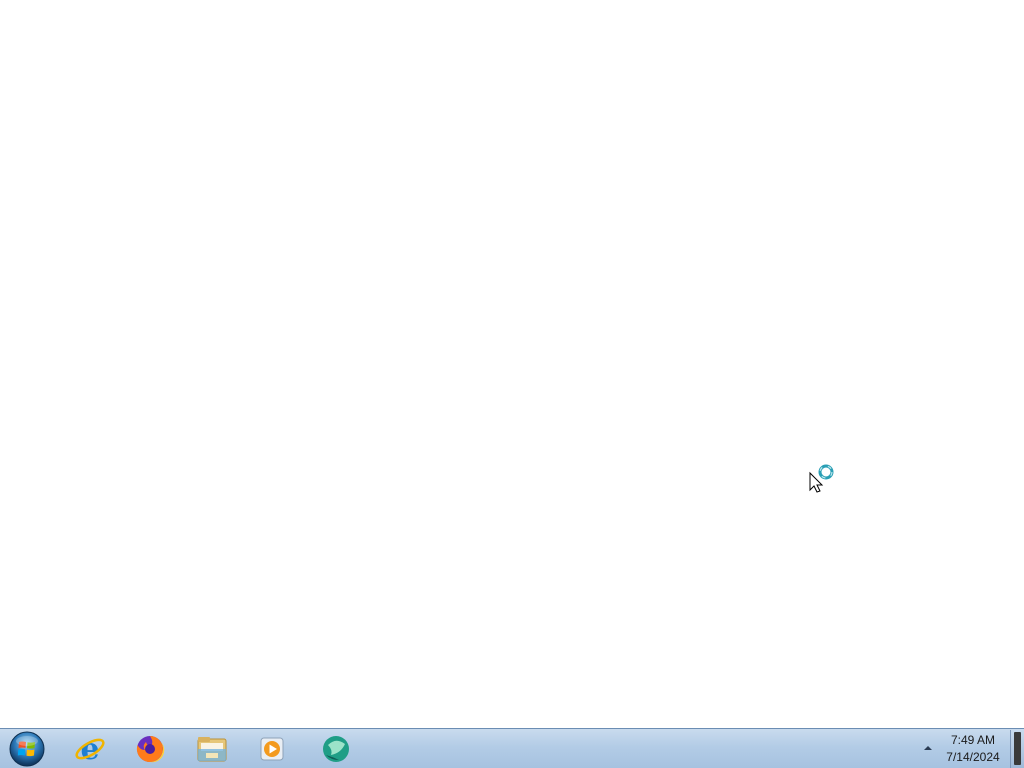  I want to click on taskbar-firefox, so click(150, 748).